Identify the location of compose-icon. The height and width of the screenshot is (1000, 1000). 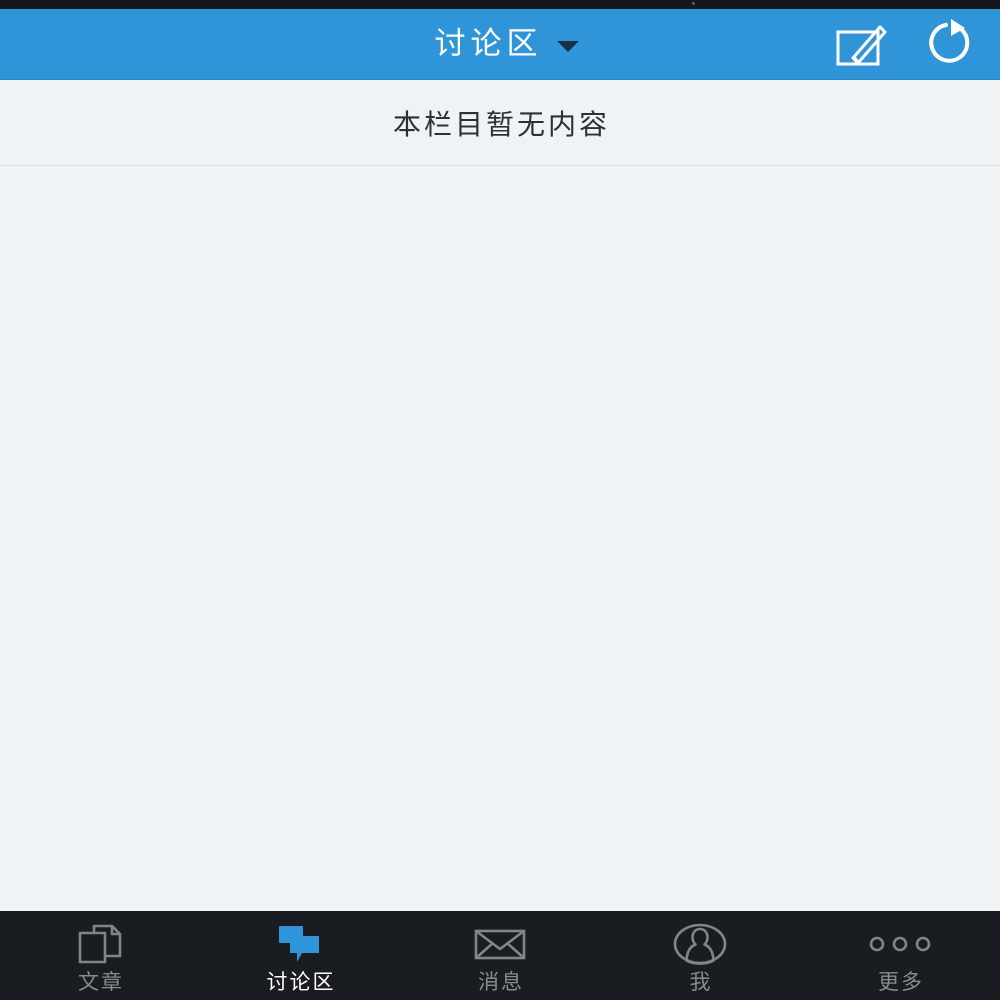
(861, 45).